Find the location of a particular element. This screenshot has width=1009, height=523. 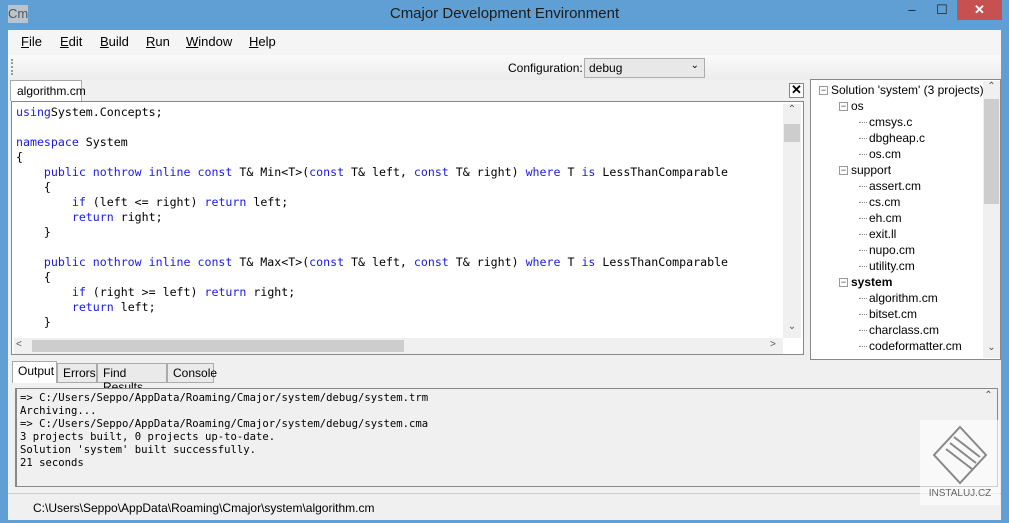

tree-item: cmsys.c is located at coordinates (885, 122).